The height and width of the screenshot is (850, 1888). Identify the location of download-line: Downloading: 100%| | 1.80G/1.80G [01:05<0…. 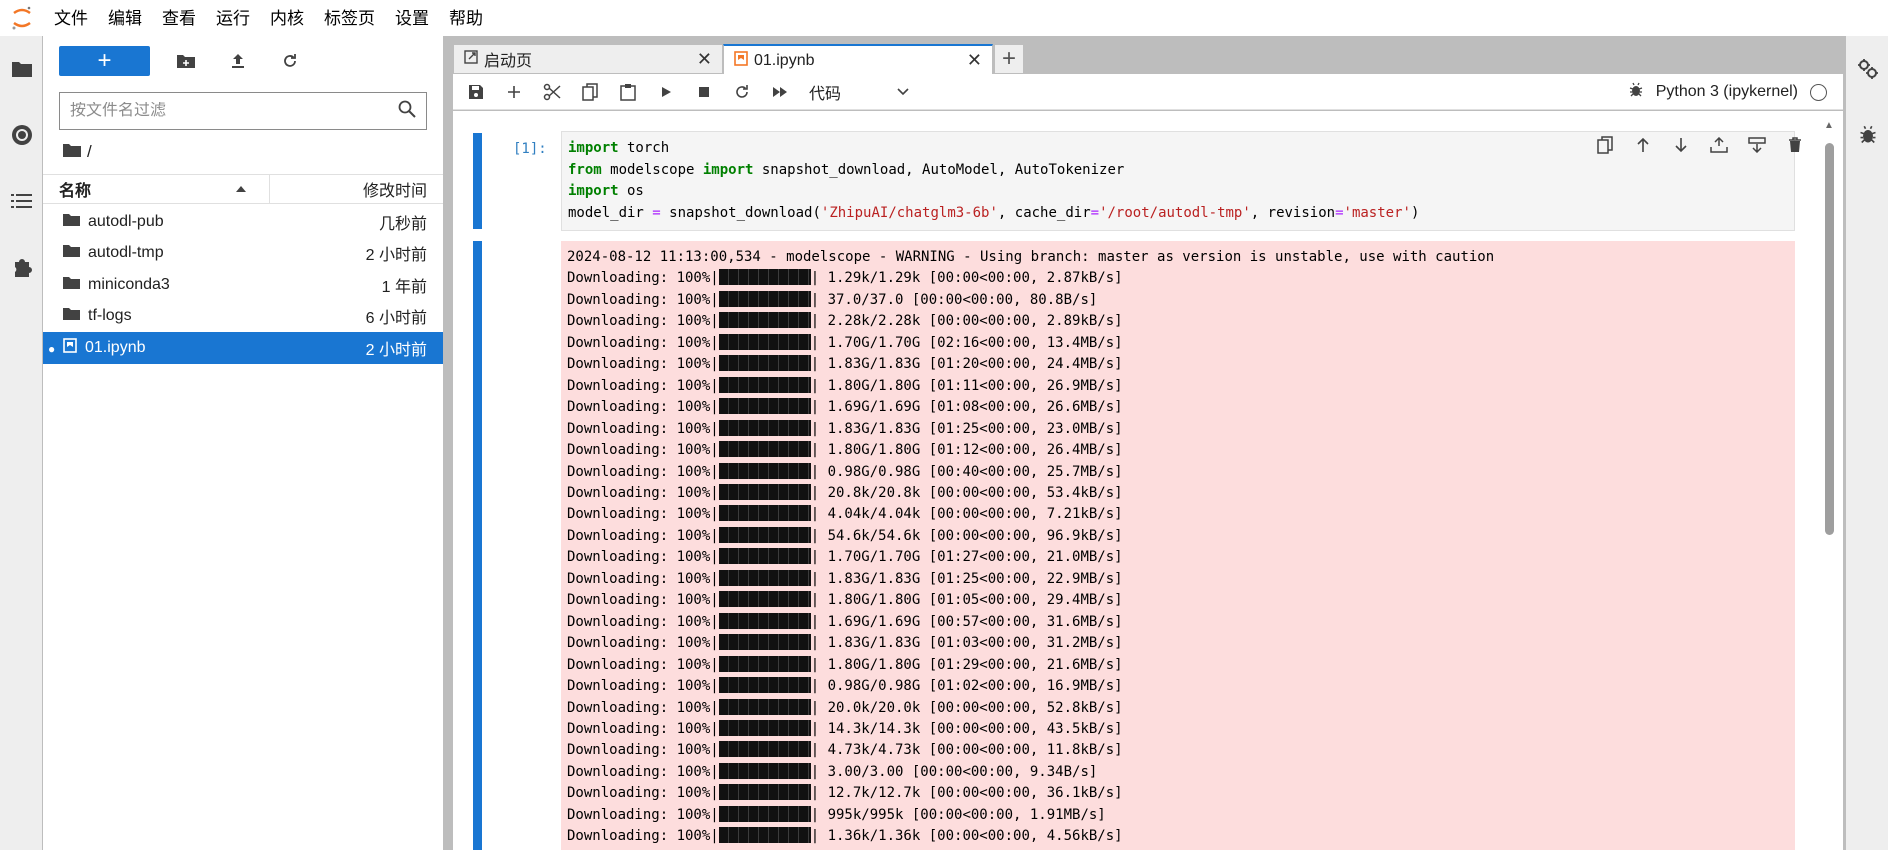
(1178, 600).